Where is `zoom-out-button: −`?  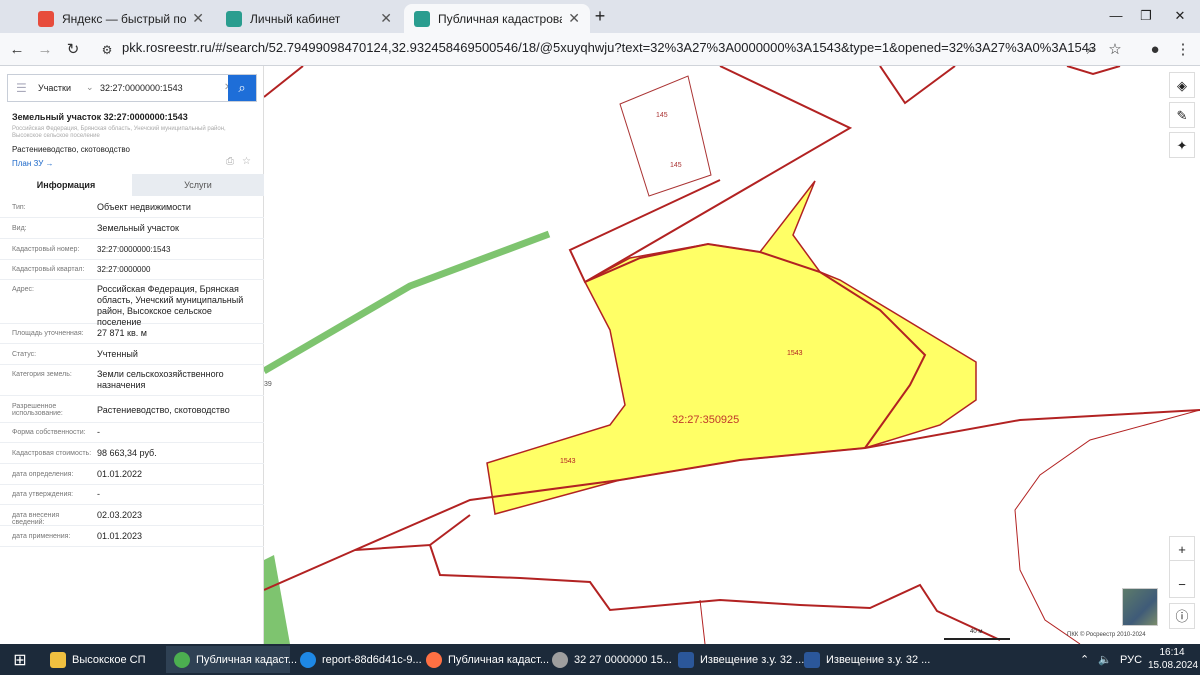 zoom-out-button: − is located at coordinates (1182, 585).